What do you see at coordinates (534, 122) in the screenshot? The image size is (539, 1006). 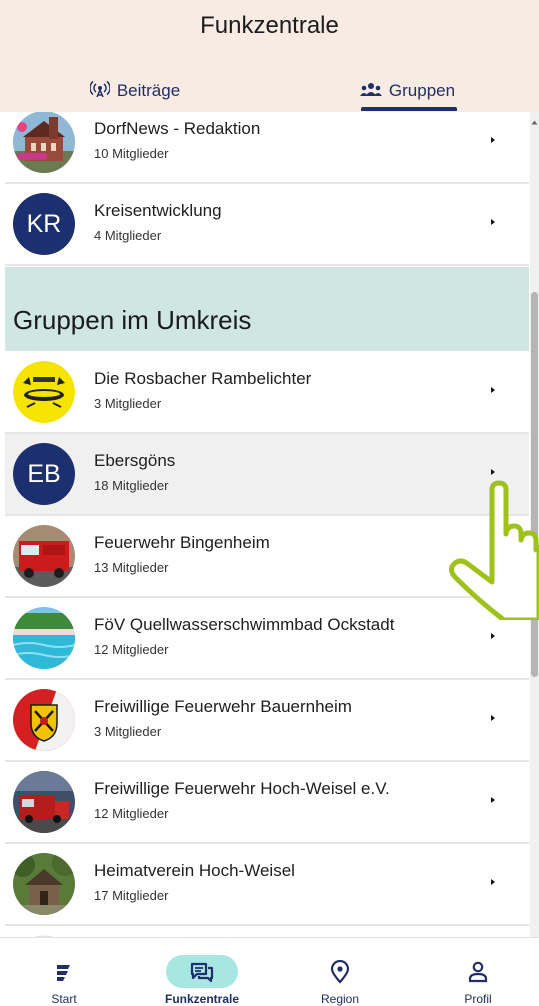 I see `scroll-up-arrow-icon` at bounding box center [534, 122].